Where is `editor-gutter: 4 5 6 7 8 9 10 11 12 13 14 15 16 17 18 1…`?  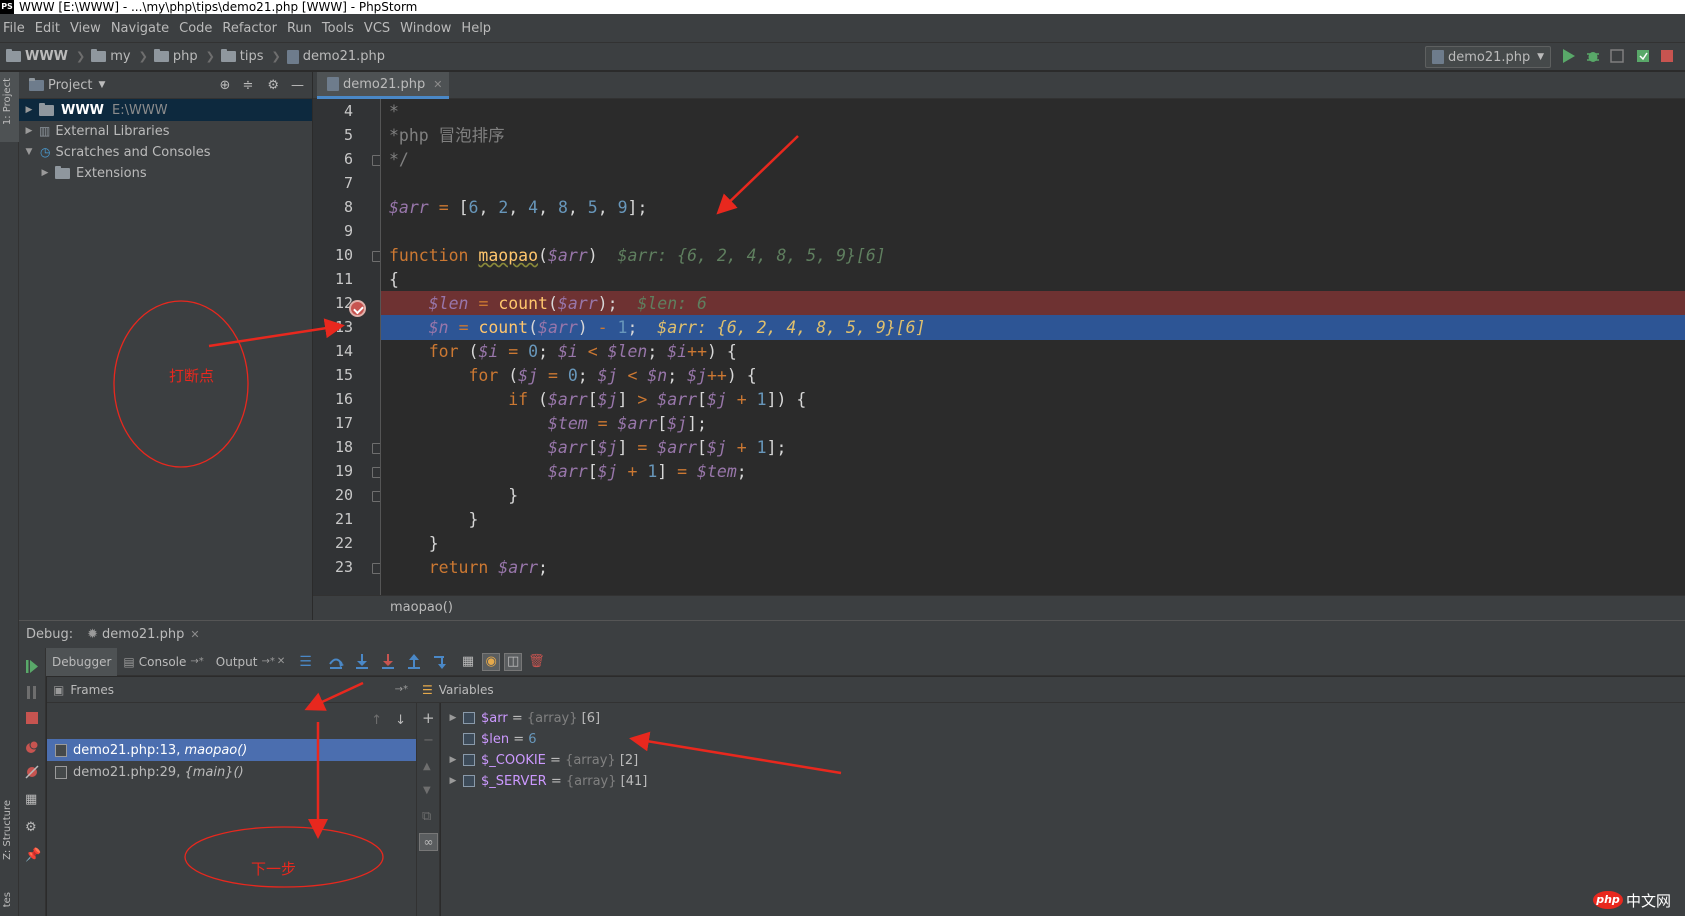
editor-gutter: 4 5 6 7 8 9 10 11 12 13 14 15 16 17 18 1… is located at coordinates (347, 347).